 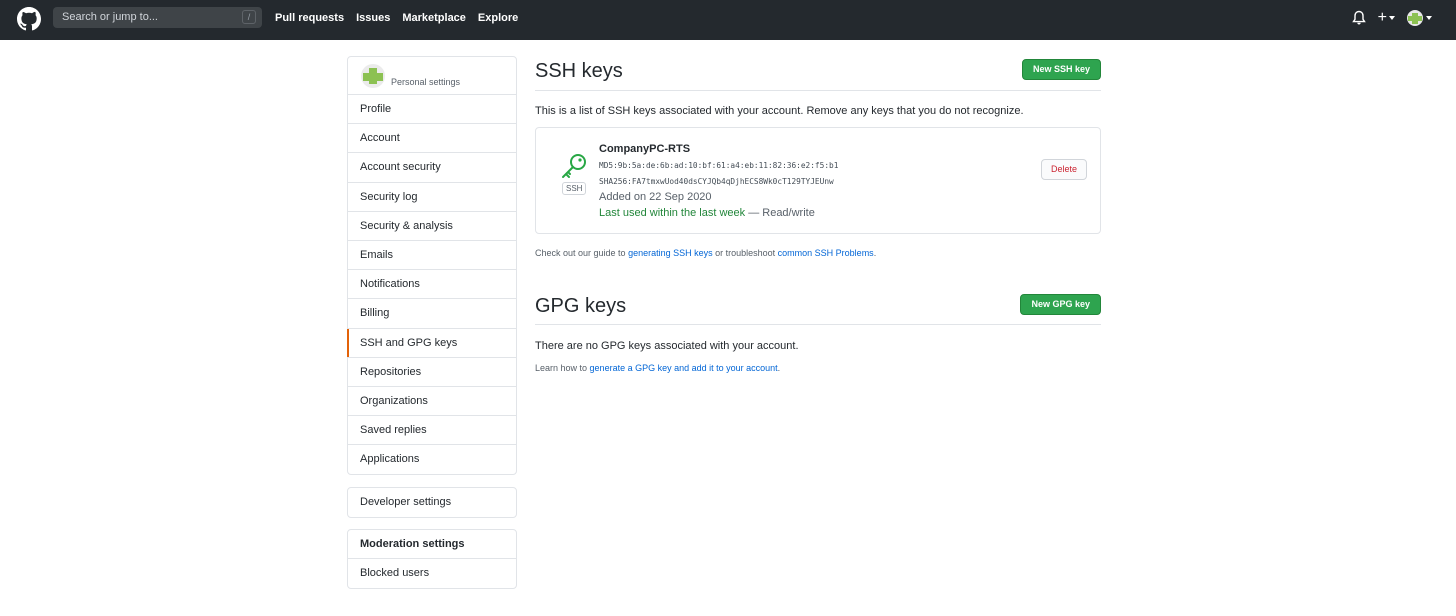 What do you see at coordinates (432, 459) in the screenshot?
I see `sidebar-item-applications: Applications` at bounding box center [432, 459].